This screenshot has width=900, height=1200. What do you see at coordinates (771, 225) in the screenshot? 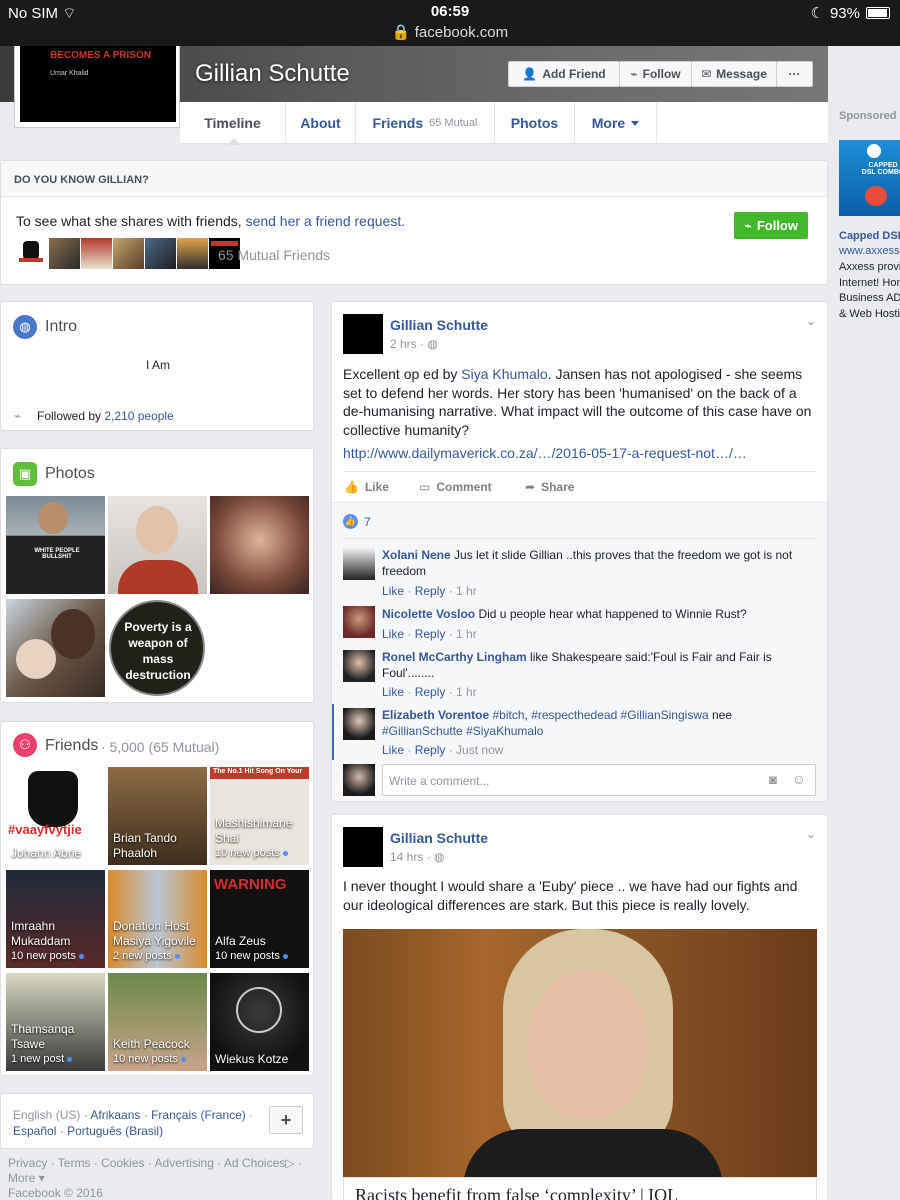
I see `know-follow-button: ⌁ Follow` at bounding box center [771, 225].